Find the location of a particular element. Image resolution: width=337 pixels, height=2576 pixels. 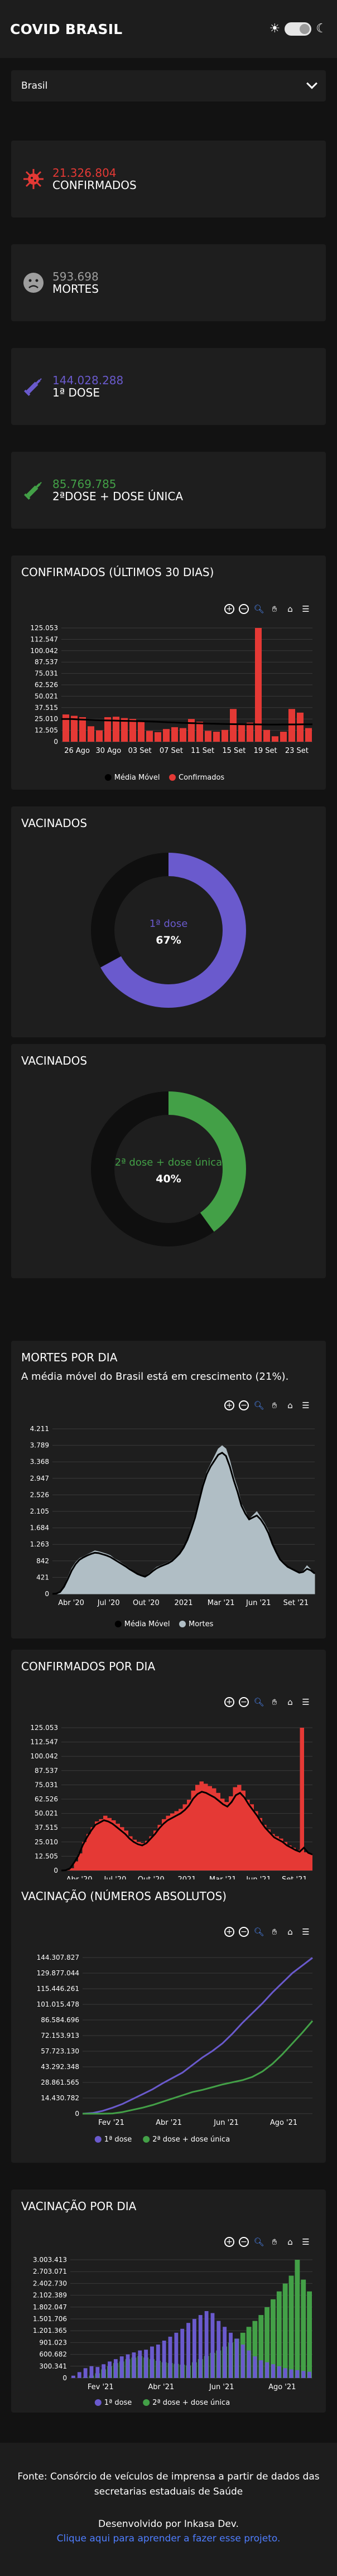

x-tick-label: Out '20 is located at coordinates (146, 1603).